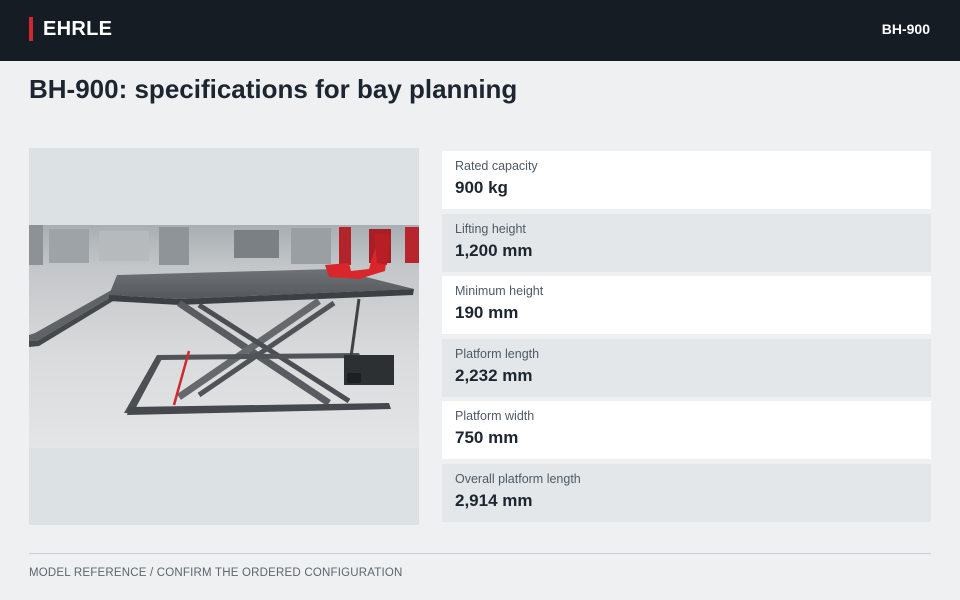  I want to click on spec-value: 2,914 mm, so click(494, 500).